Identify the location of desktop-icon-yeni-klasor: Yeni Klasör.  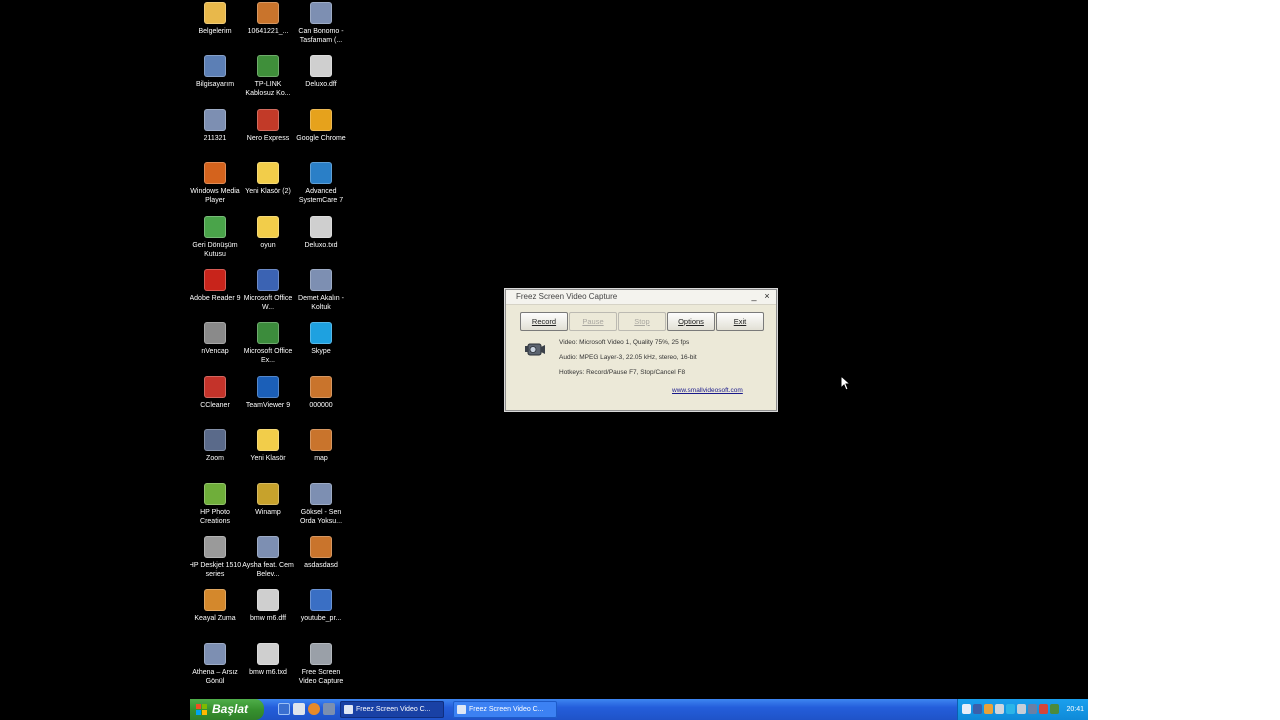
(268, 446).